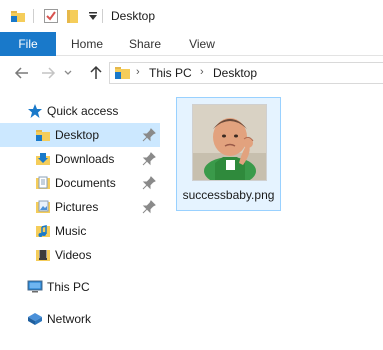 The image size is (383, 350). Describe the element at coordinates (35, 319) in the screenshot. I see `network-icon` at that location.